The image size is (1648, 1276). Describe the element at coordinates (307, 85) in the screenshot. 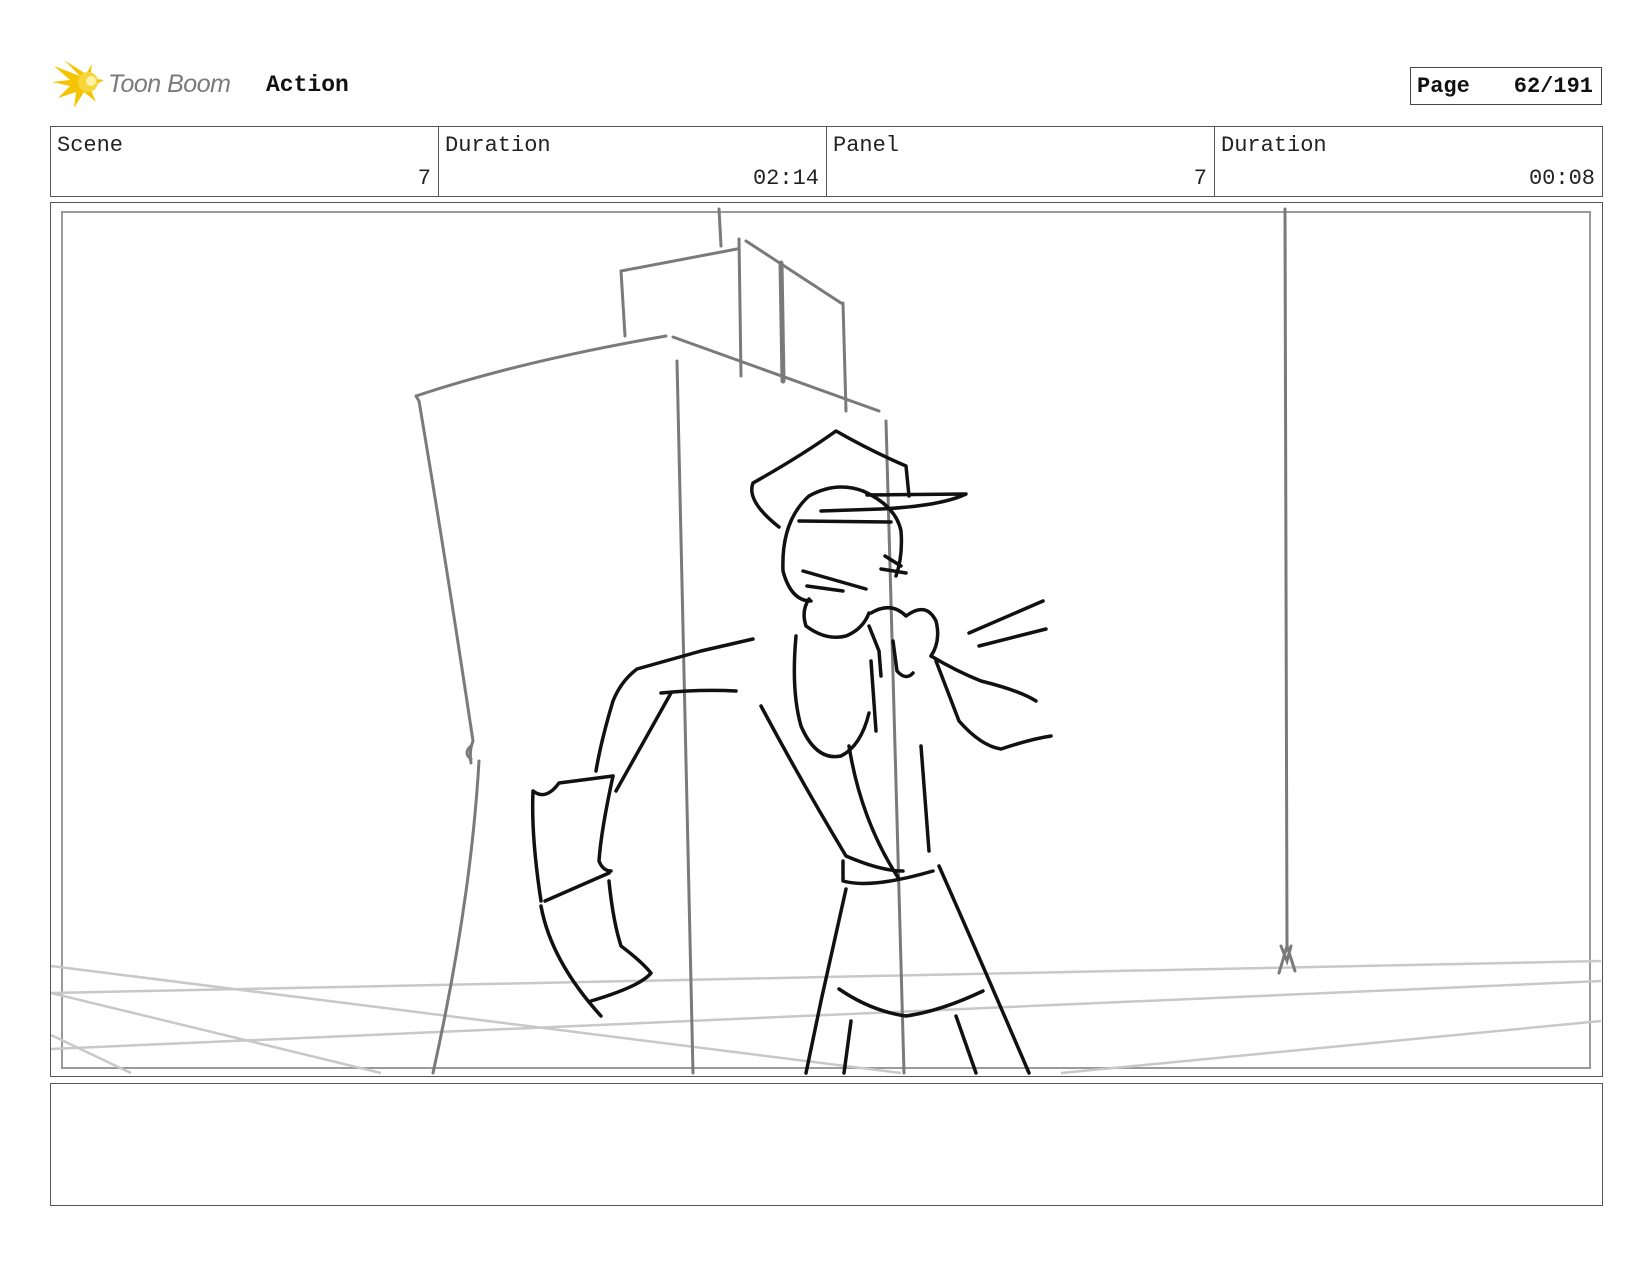

I see `section-title: Action` at that location.